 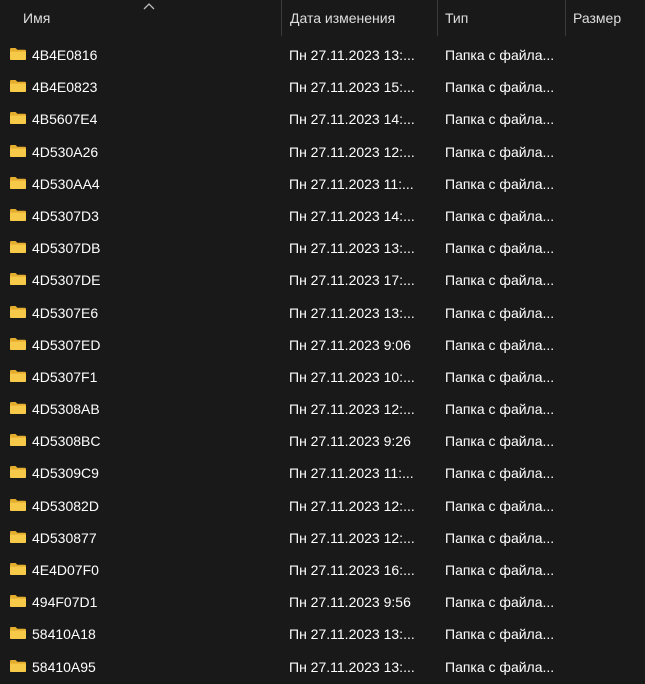 I want to click on column-header-date: Дата изменения, so click(x=359, y=18).